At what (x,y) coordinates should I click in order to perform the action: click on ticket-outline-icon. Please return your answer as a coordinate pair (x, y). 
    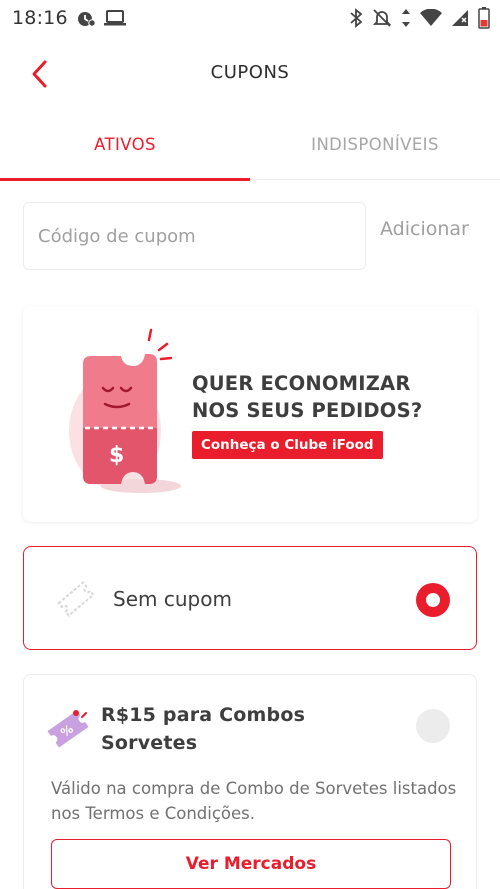
    Looking at the image, I should click on (76, 599).